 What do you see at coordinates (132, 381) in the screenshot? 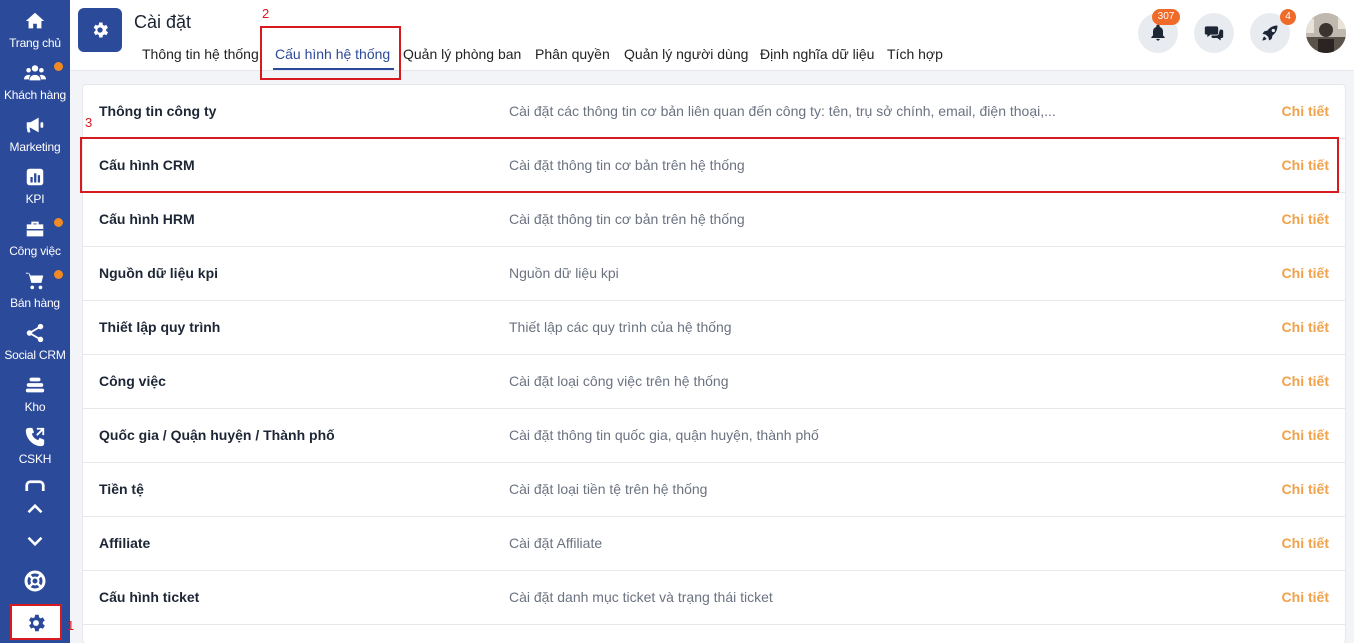
I see `setting-name: Công việc` at bounding box center [132, 381].